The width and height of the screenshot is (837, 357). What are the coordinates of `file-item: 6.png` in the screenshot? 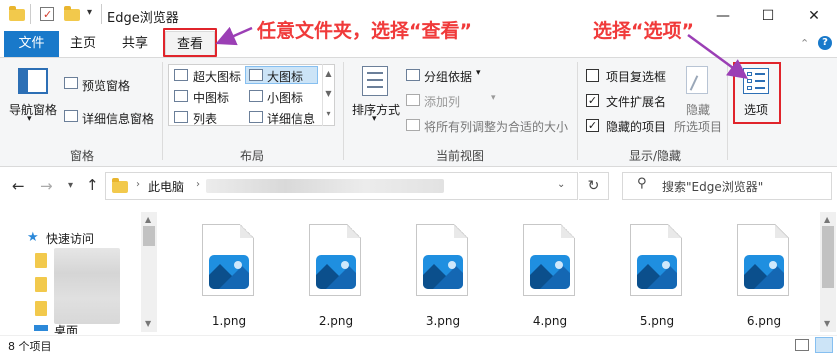 It's located at (764, 276).